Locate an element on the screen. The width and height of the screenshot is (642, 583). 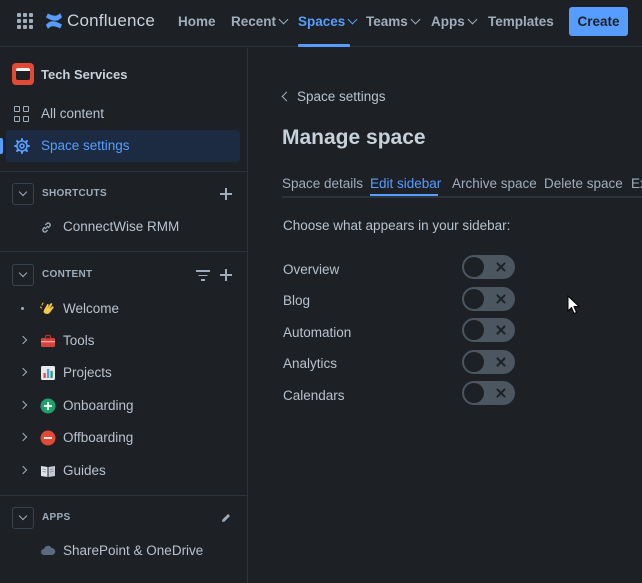
waving-hand-icon is located at coordinates (47, 308).